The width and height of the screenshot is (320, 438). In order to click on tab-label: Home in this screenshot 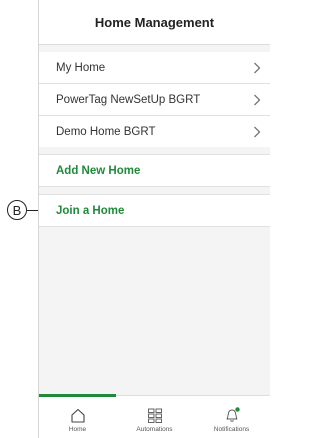, I will do `click(77, 429)`.